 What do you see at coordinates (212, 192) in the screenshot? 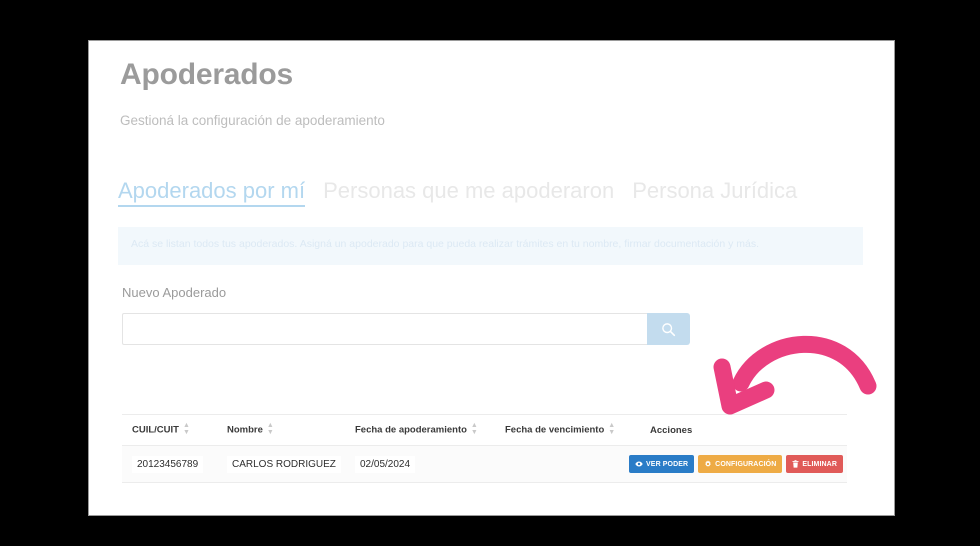
I see `tab-apoderados-por-mi: Apoderados por mí` at bounding box center [212, 192].